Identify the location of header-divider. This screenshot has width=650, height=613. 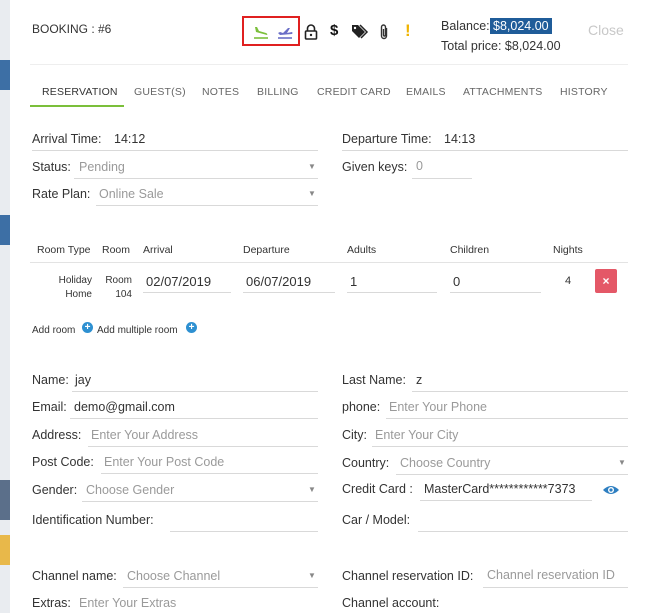
(329, 64).